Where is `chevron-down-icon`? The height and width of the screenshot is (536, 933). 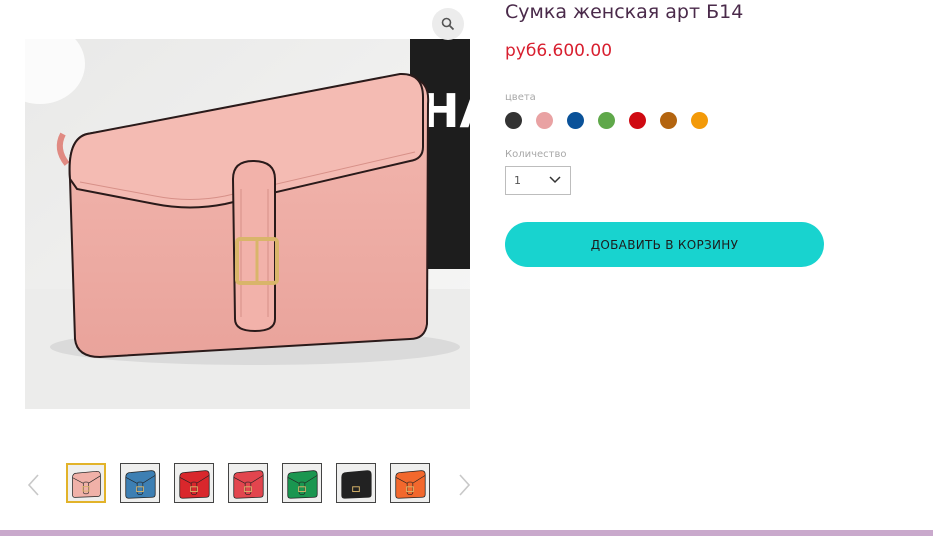 chevron-down-icon is located at coordinates (555, 180).